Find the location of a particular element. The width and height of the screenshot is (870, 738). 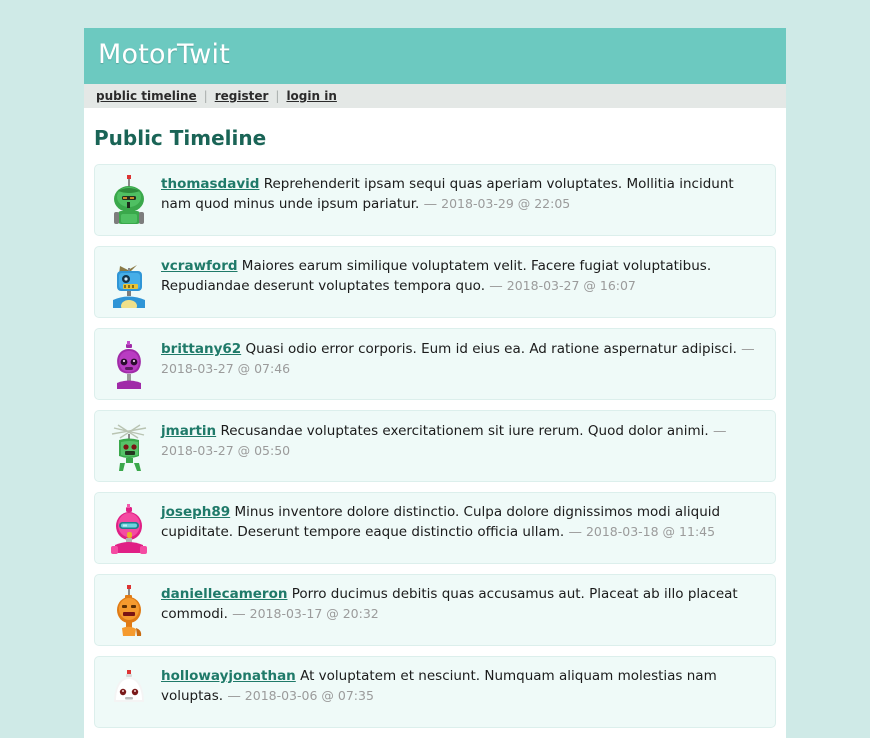

entry-username-link: hollowayjonathan is located at coordinates (228, 676).